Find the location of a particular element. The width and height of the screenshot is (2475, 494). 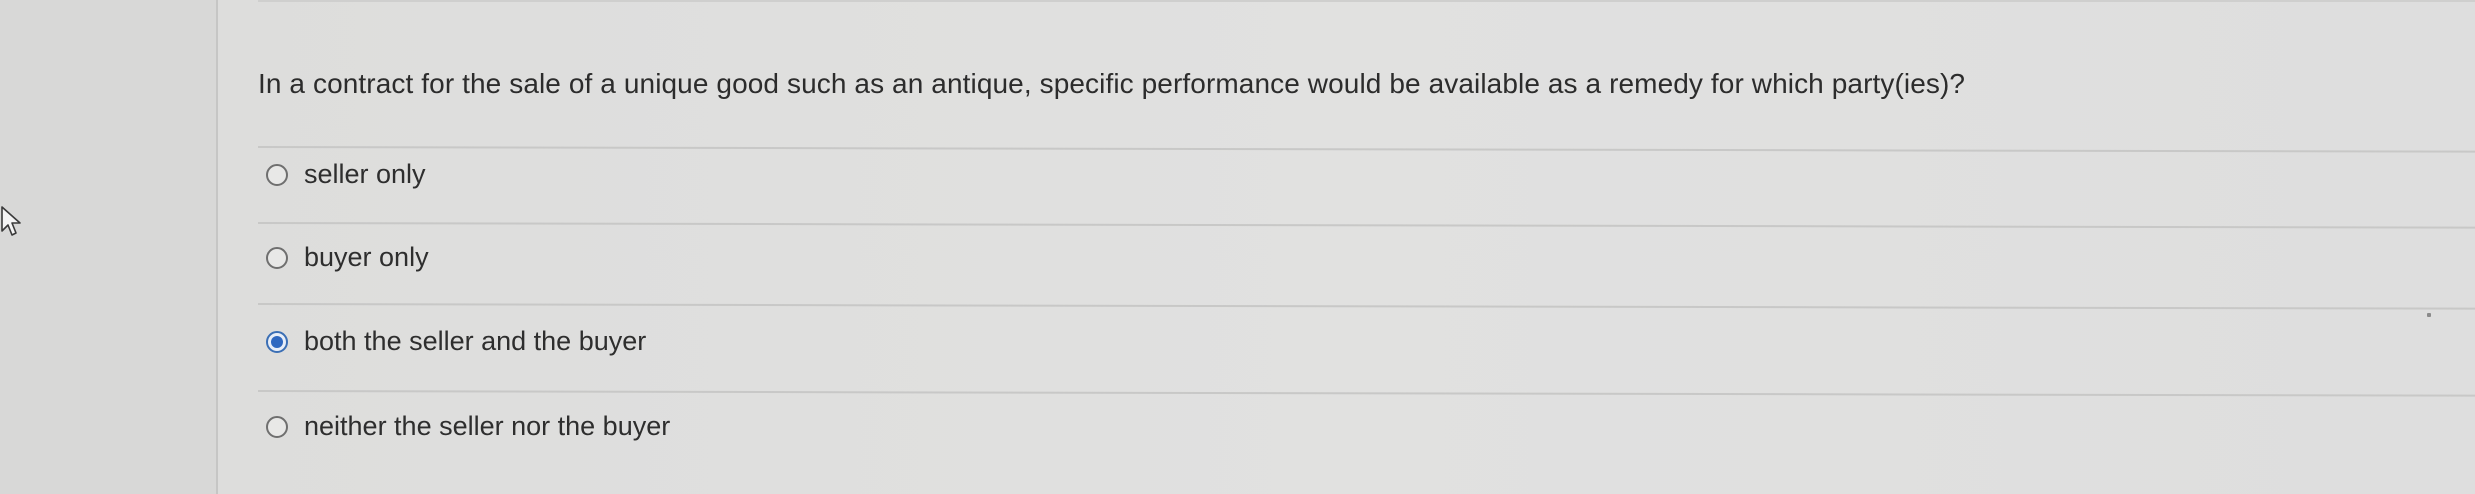

pointer-cursor-icon is located at coordinates (11, 221).